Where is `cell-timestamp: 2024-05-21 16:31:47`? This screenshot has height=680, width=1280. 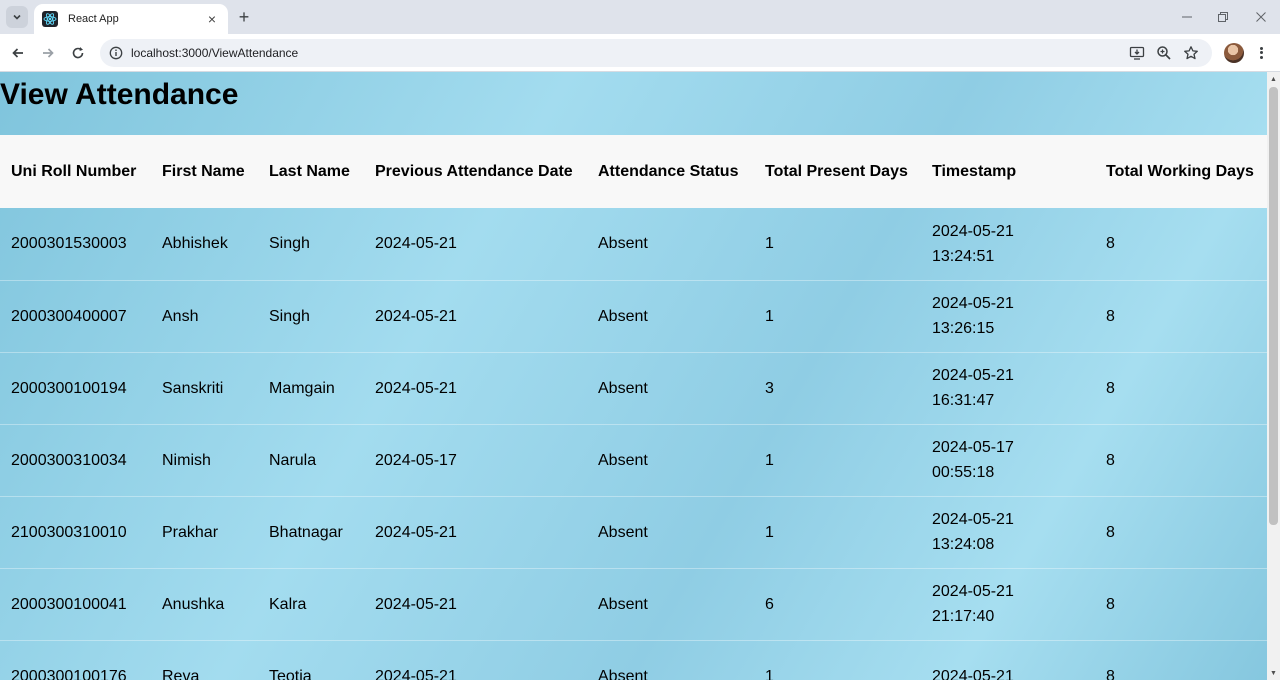 cell-timestamp: 2024-05-21 16:31:47 is located at coordinates (1008, 388).